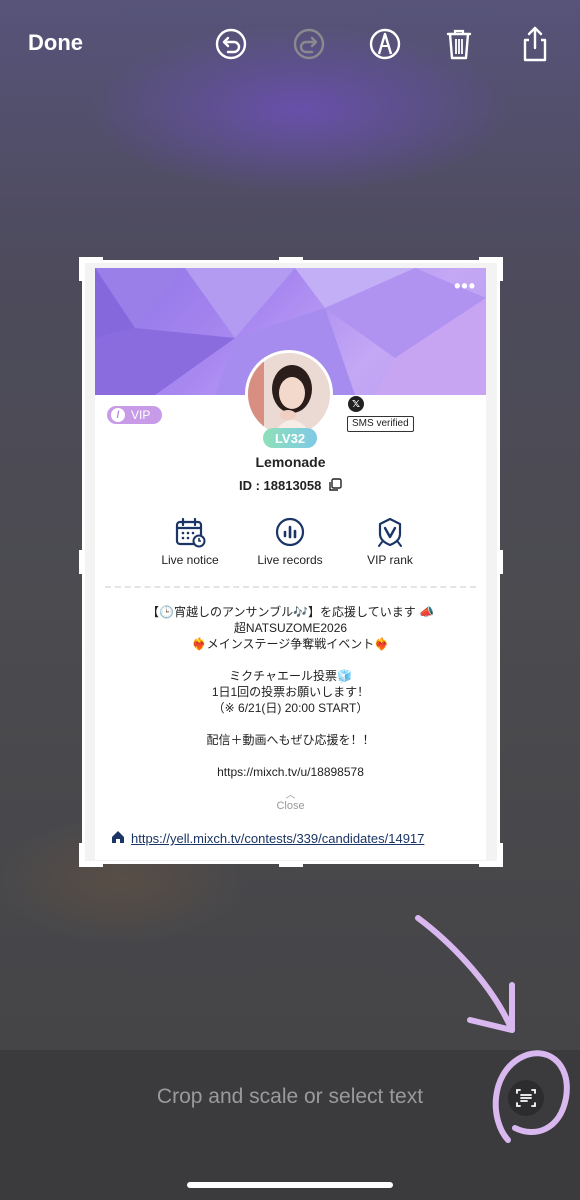 The image size is (580, 1200). I want to click on arrow-annotation-icon, so click(492, 1029).